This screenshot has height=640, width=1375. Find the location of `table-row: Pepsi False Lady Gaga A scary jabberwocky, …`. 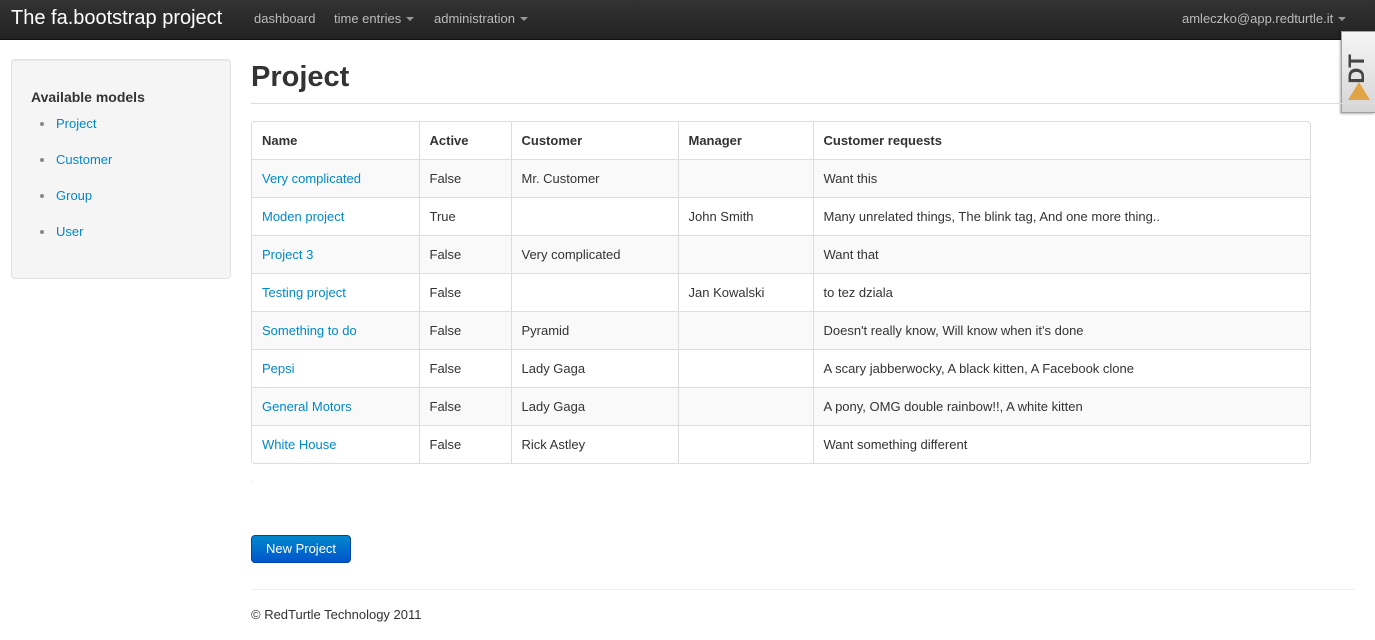

table-row: Pepsi False Lady Gaga A scary jabberwocky, … is located at coordinates (781, 367).